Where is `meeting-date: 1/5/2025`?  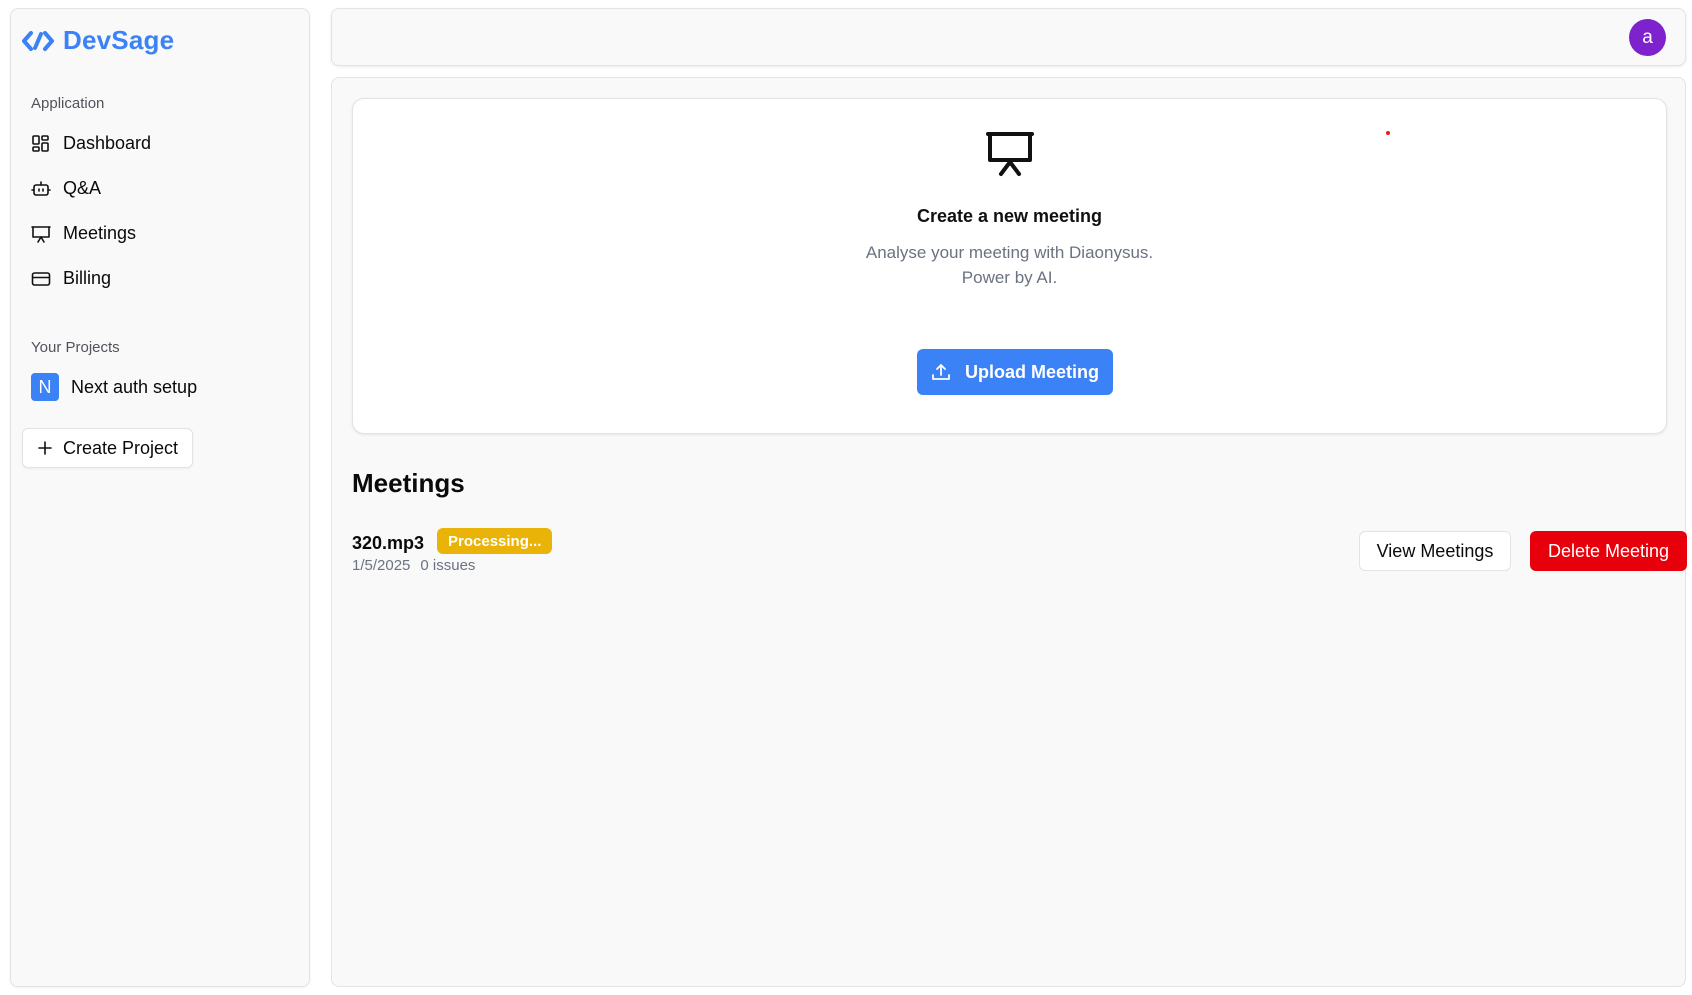 meeting-date: 1/5/2025 is located at coordinates (381, 565).